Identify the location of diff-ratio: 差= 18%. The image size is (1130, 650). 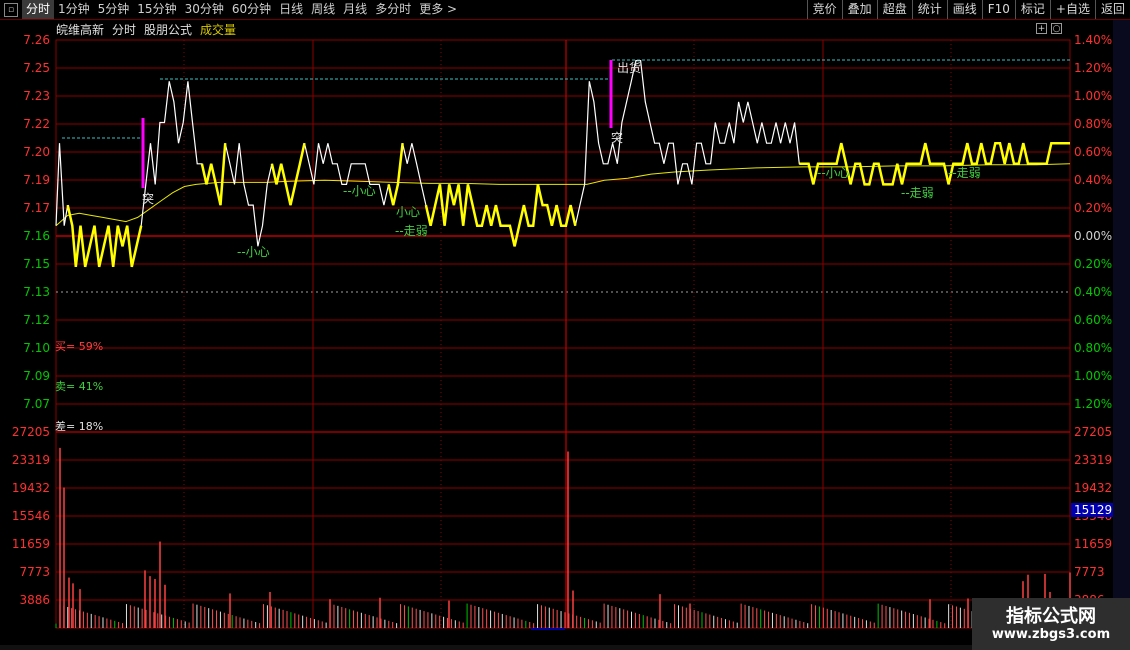
(79, 426).